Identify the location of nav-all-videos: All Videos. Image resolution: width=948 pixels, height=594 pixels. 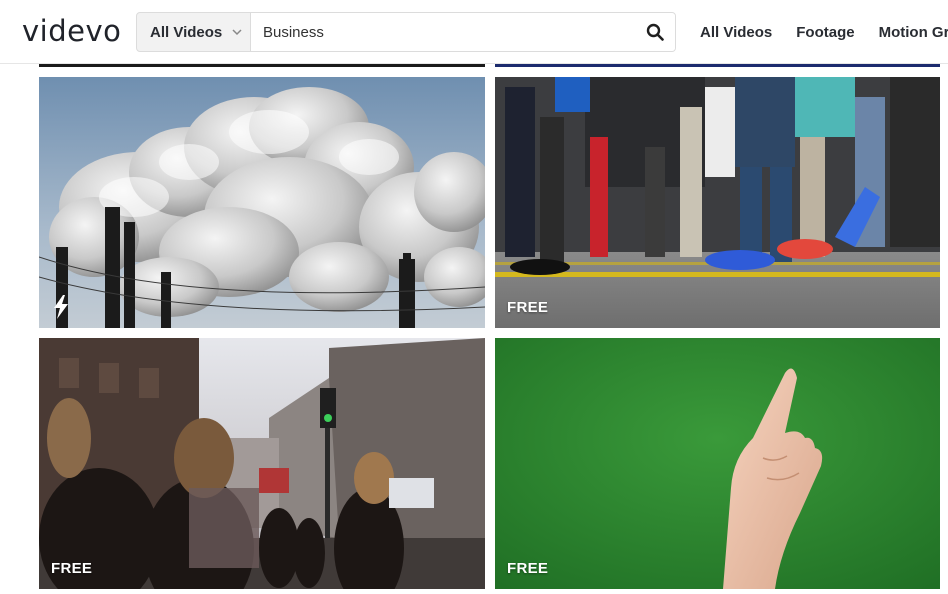
(736, 32).